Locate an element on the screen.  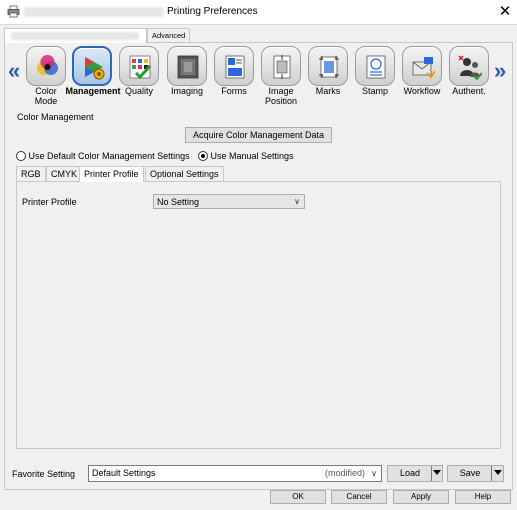
window-title: Printing Preferences is located at coordinates (212, 11).